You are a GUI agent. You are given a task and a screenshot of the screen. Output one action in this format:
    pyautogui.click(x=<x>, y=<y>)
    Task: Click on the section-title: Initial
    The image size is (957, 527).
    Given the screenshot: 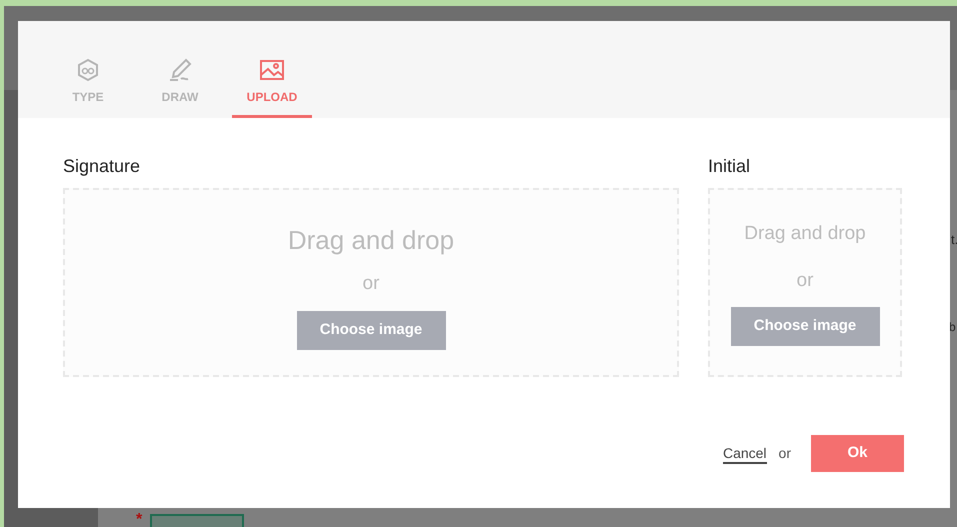 What is the action you would take?
    pyautogui.click(x=730, y=166)
    